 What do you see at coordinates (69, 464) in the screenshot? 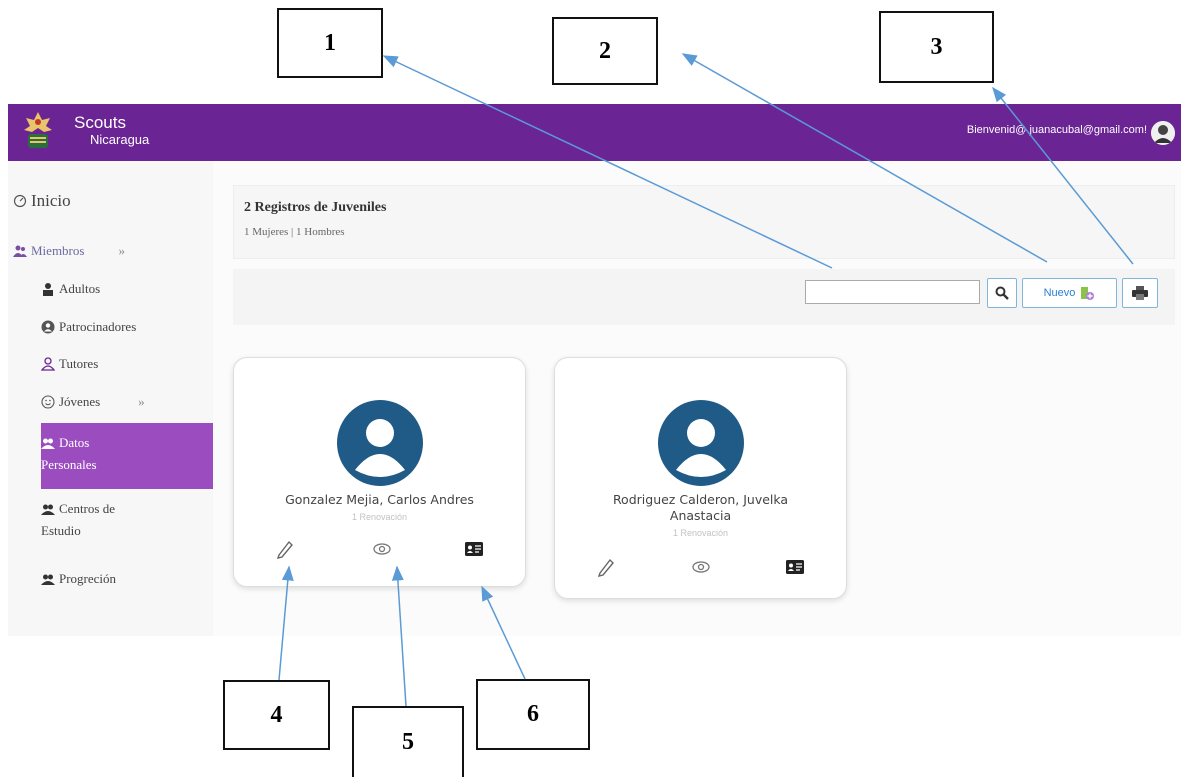
I see `sidebar-item-label-line2: Personales` at bounding box center [69, 464].